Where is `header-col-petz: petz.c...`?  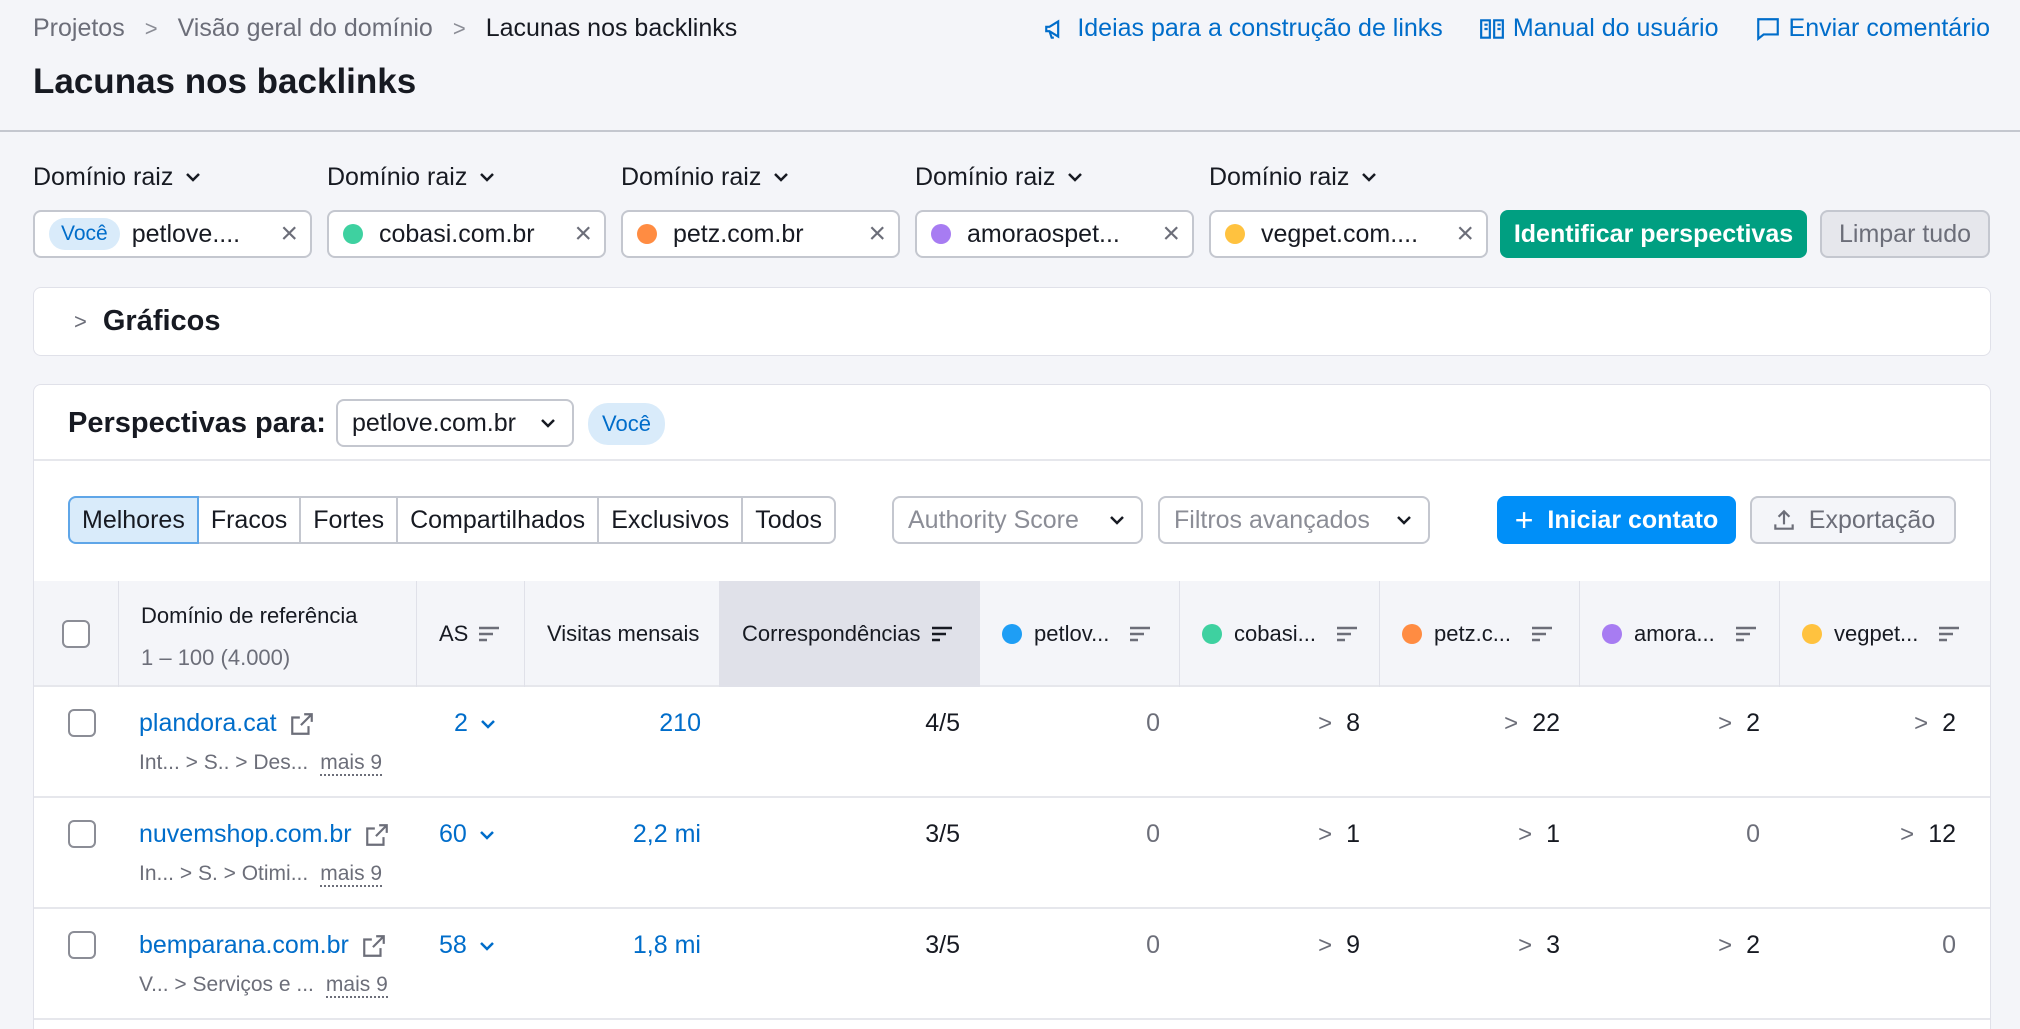
header-col-petz: petz.c... is located at coordinates (1480, 634).